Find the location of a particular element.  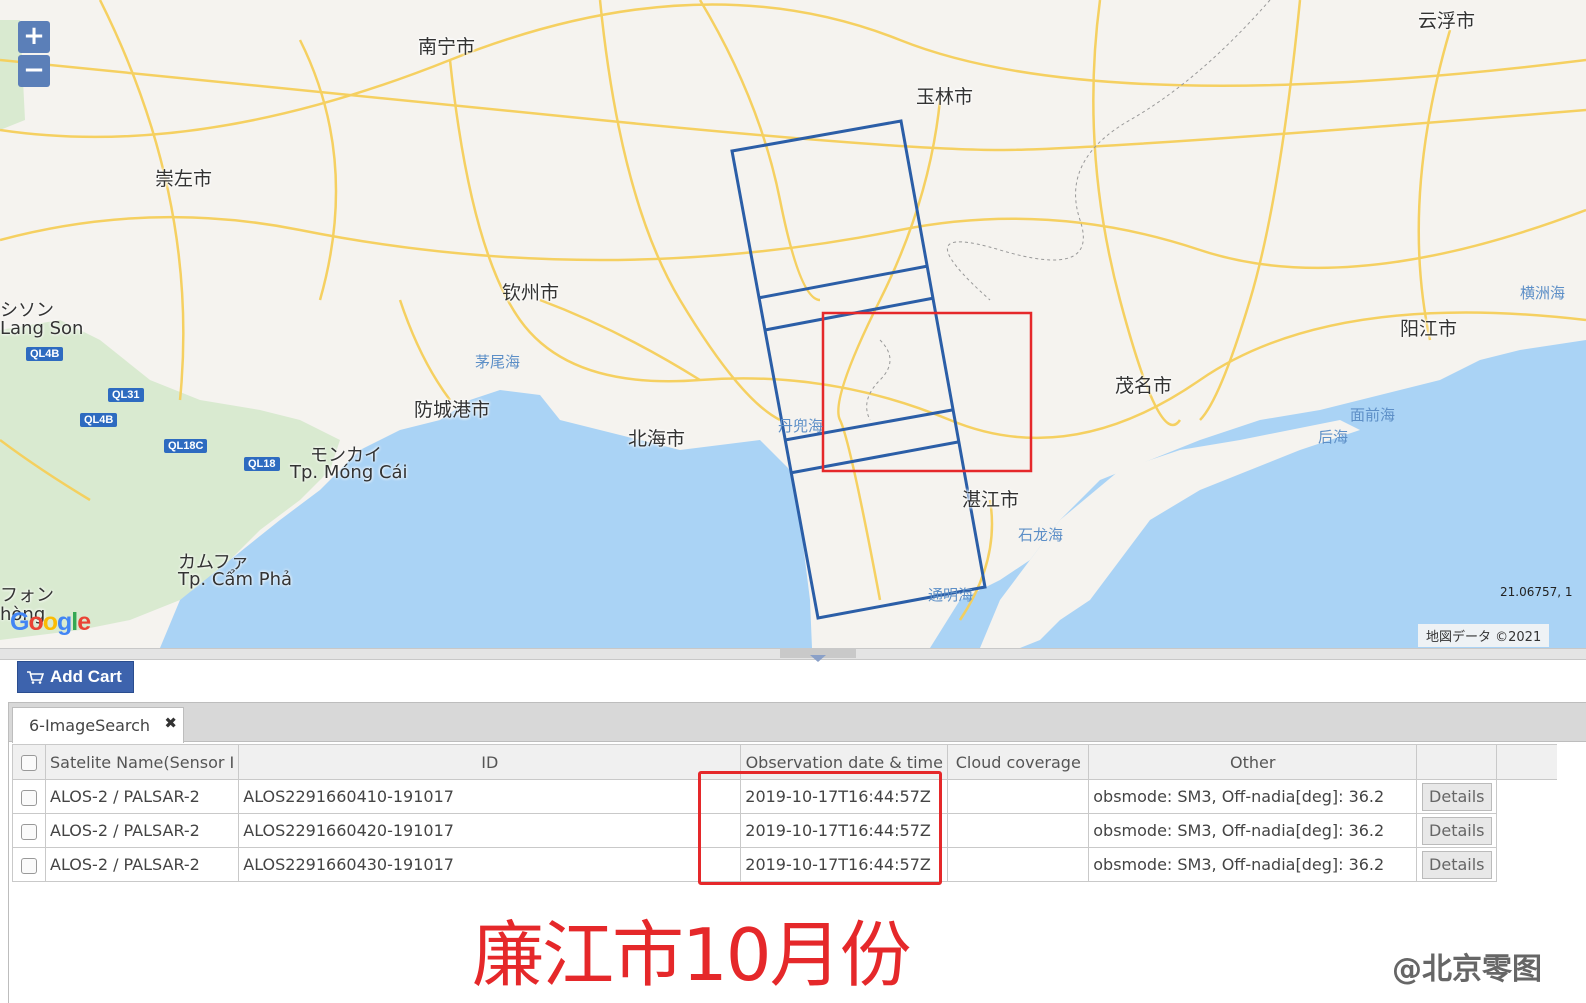

place-label: Tp. Móng Cái is located at coordinates (349, 472).